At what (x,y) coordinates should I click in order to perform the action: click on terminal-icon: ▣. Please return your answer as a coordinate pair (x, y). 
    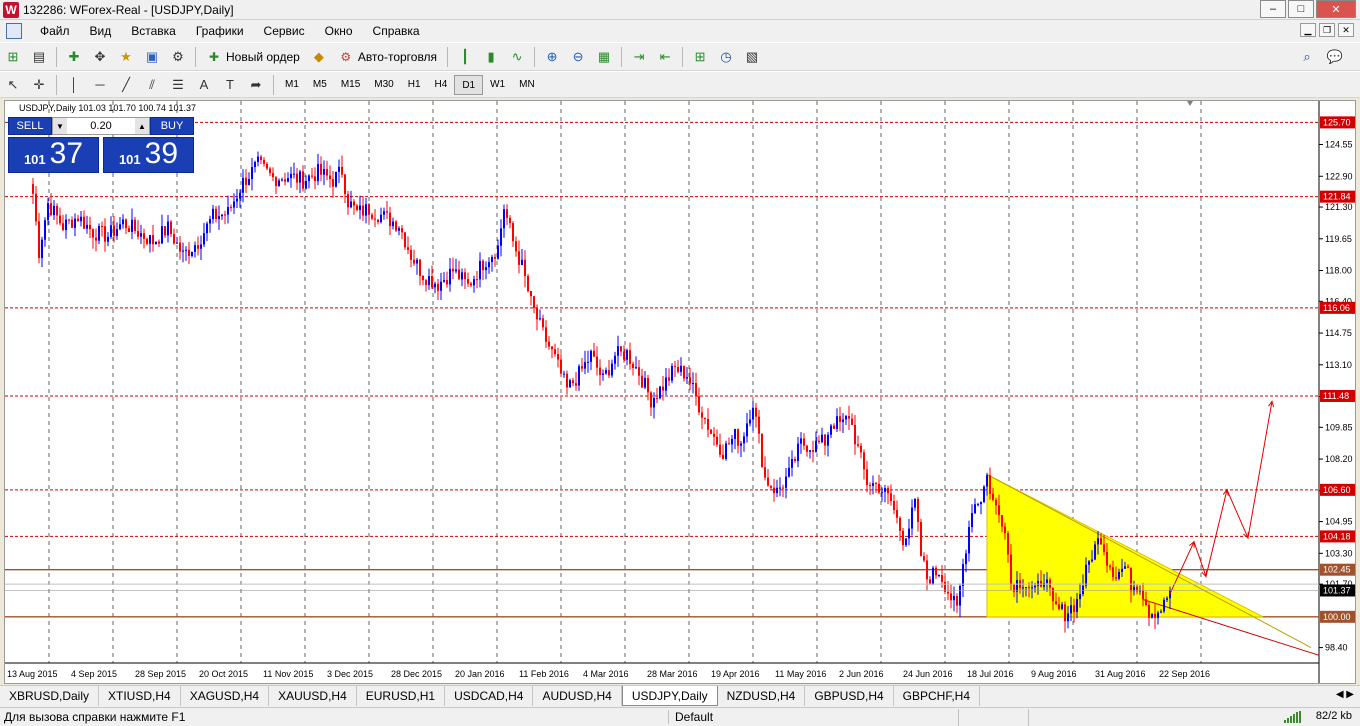
    Looking at the image, I should click on (152, 57).